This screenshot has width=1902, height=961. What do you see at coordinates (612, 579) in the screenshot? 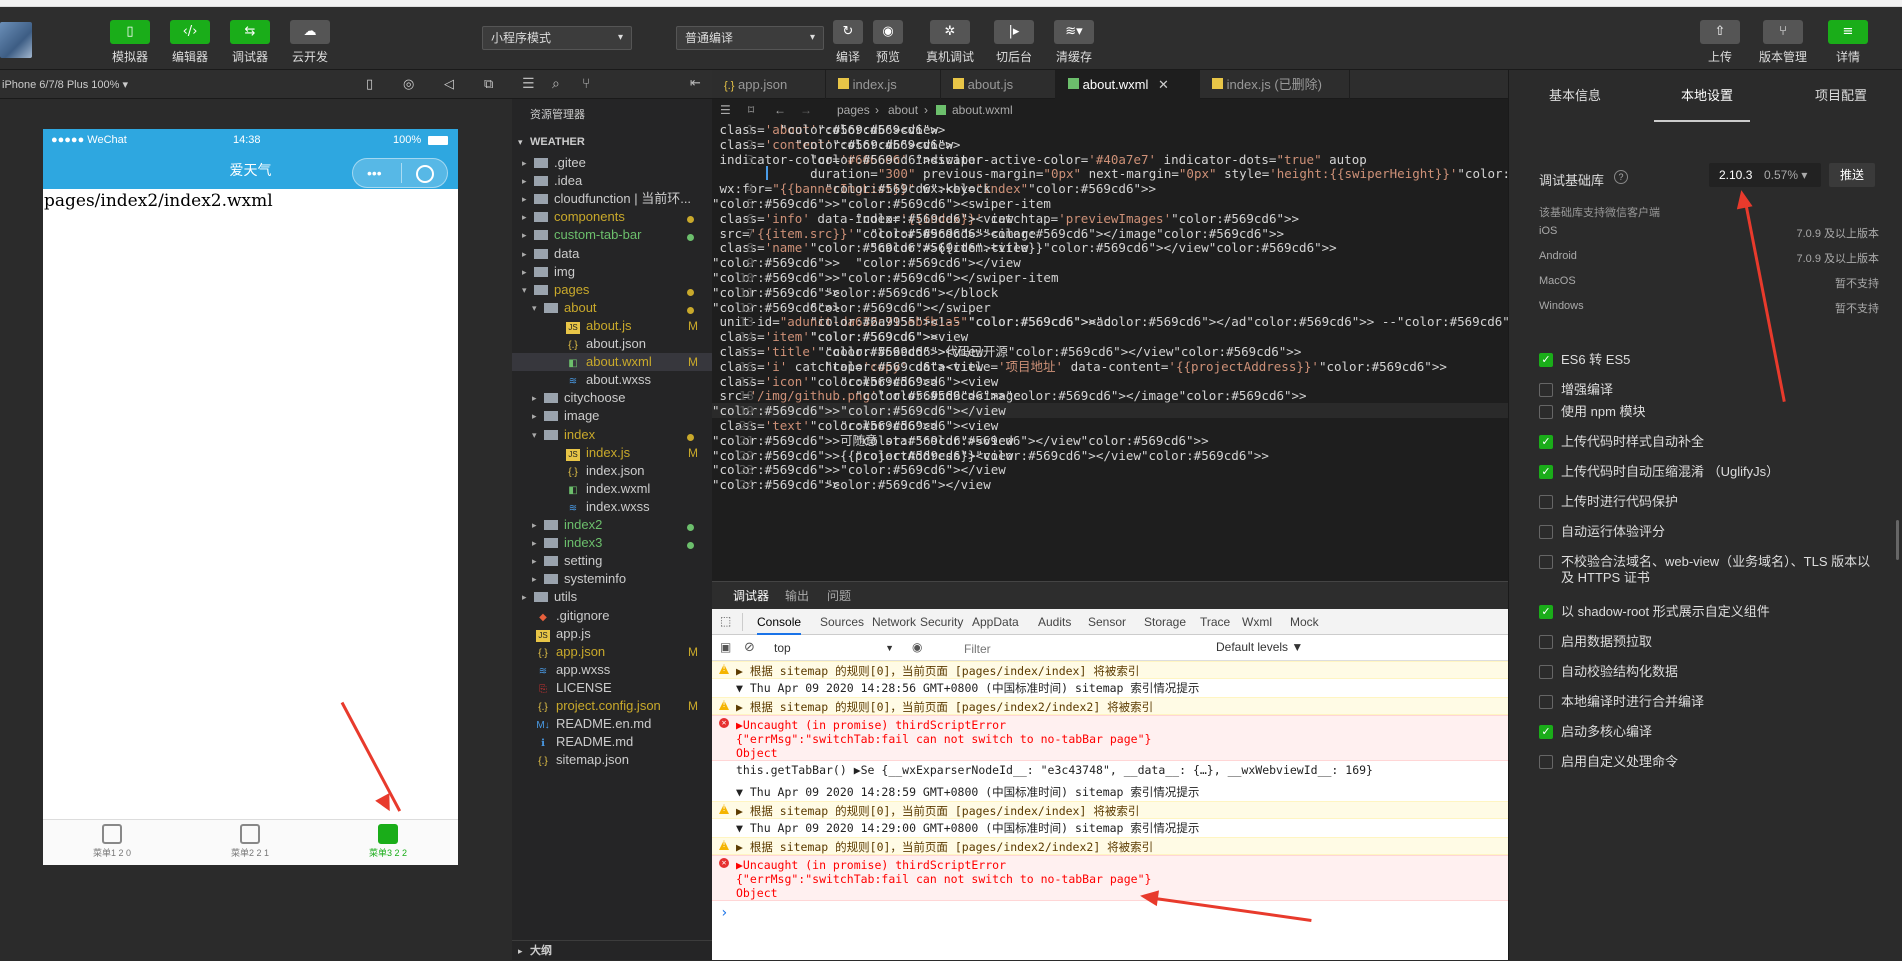
I see `tree-item-systeminfo: ▸ systeminfo` at bounding box center [612, 579].